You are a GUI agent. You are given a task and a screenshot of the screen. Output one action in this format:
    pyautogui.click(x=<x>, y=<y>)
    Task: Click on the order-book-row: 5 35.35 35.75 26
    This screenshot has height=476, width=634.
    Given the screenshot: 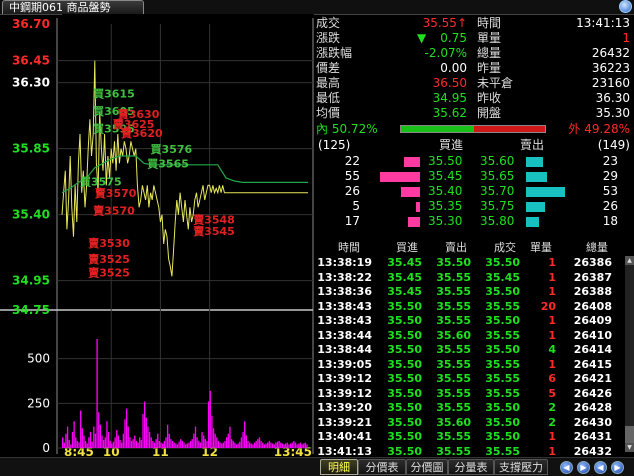 What is the action you would take?
    pyautogui.click(x=475, y=206)
    